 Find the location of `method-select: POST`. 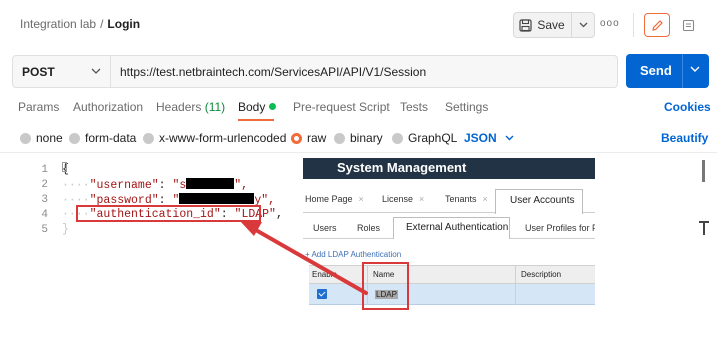

method-select: POST is located at coordinates (61, 71).